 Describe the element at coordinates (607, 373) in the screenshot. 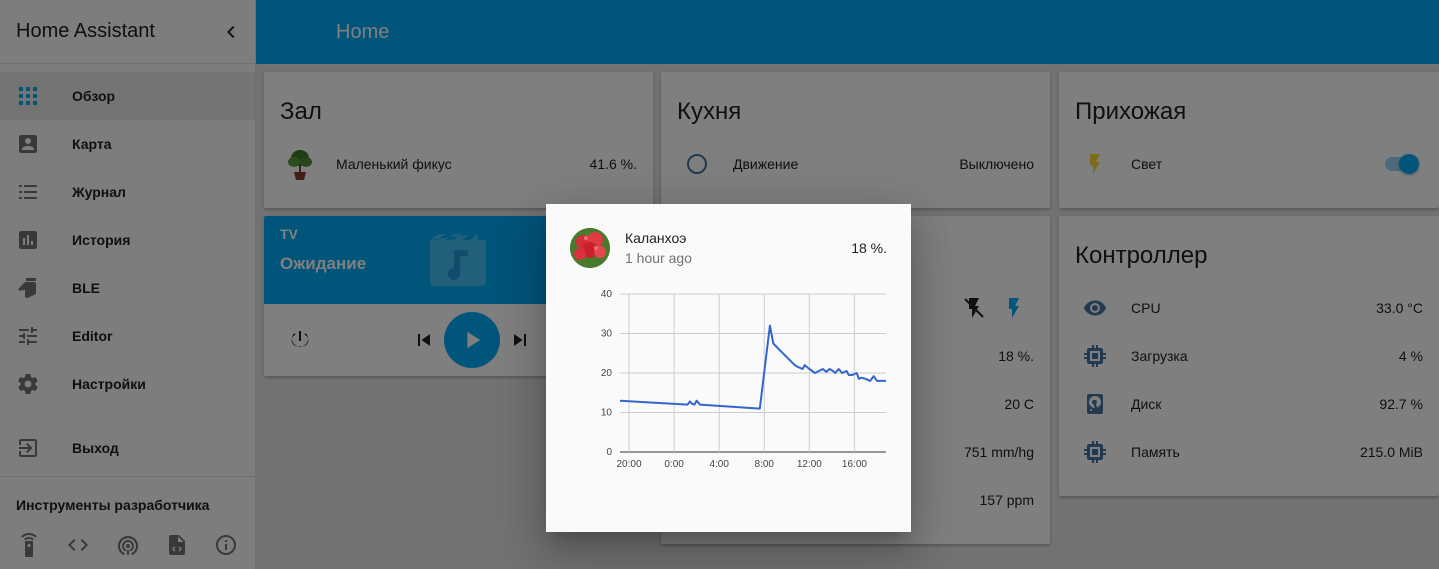

I see `y-tick-label: 20` at that location.